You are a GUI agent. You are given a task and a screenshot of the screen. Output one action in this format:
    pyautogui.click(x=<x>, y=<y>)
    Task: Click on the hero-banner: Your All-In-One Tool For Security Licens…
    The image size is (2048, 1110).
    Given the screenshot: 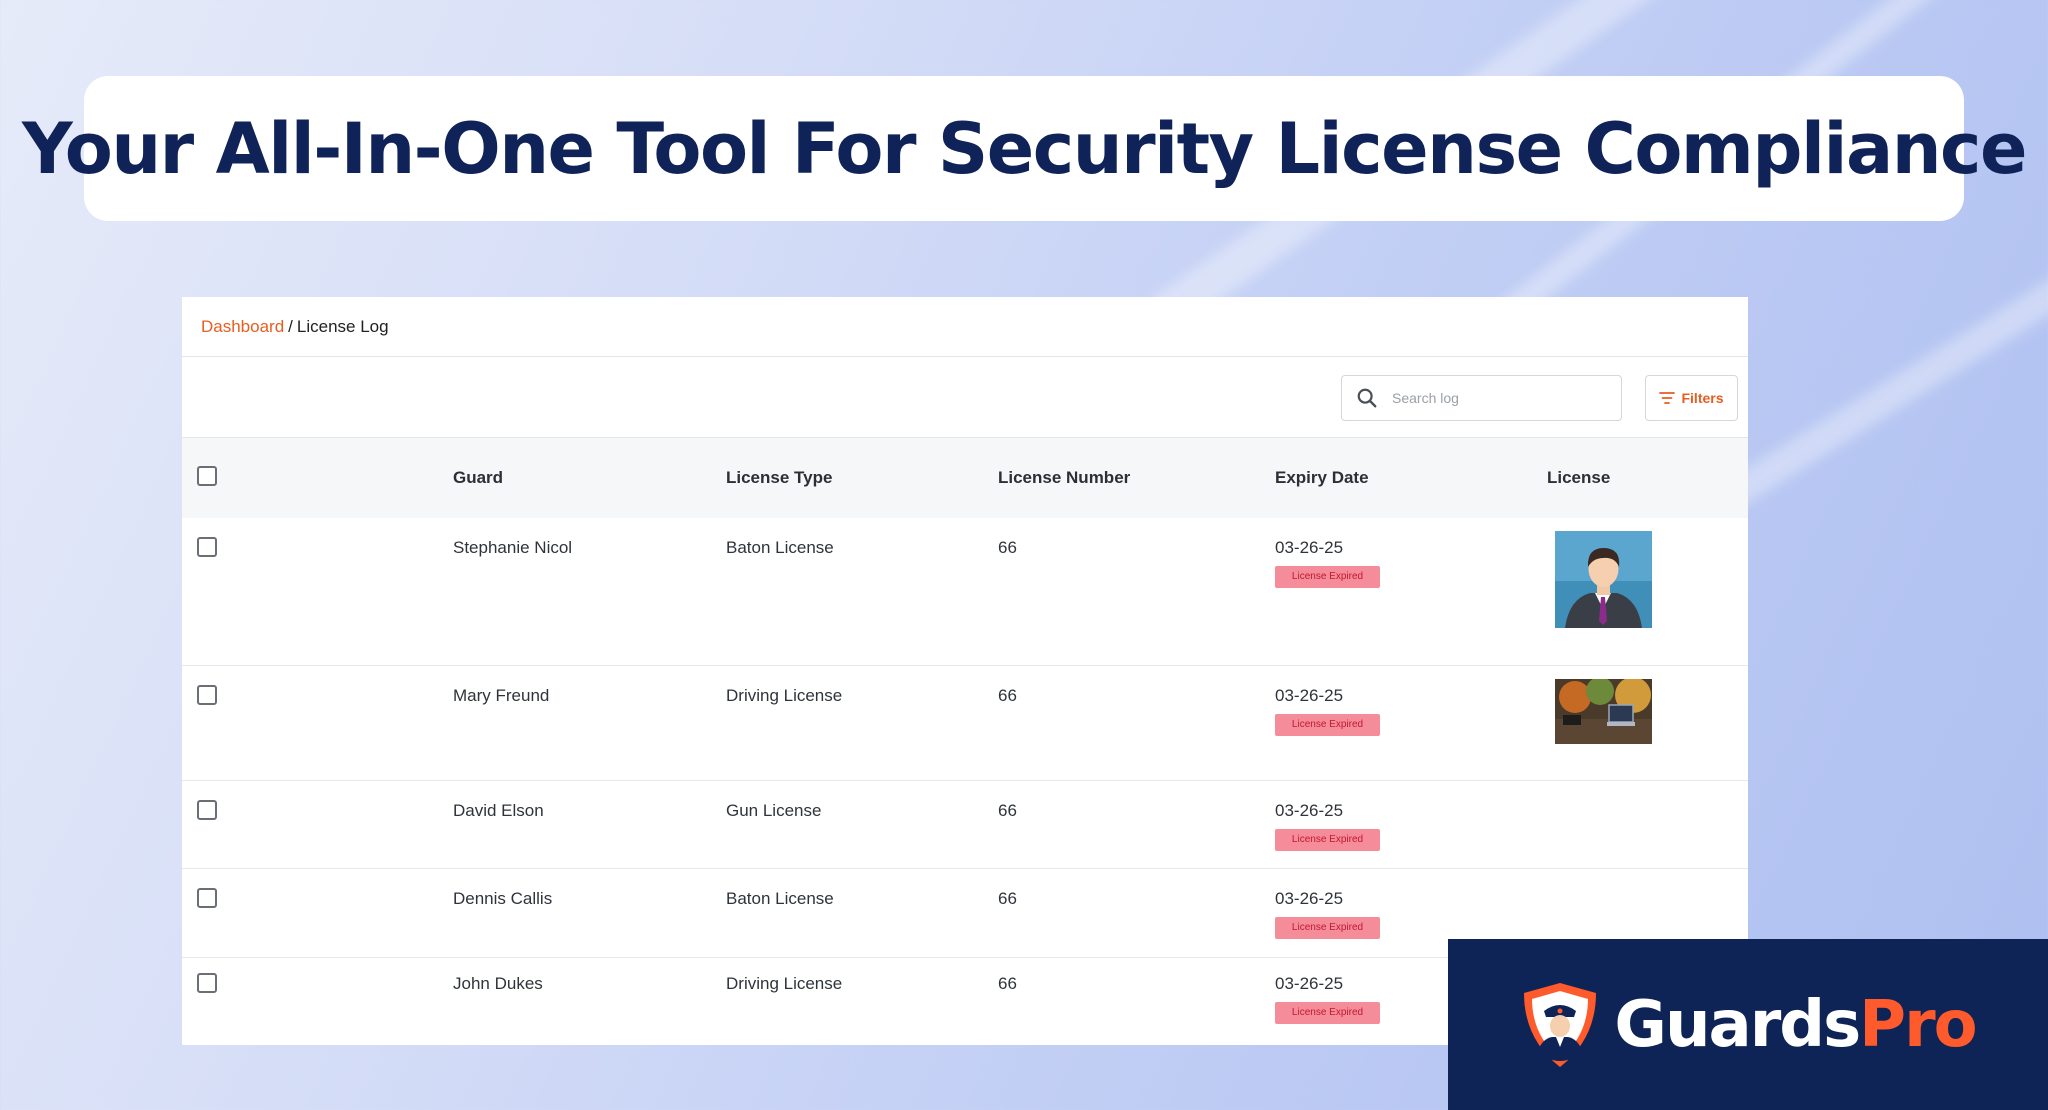 What is the action you would take?
    pyautogui.click(x=1025, y=148)
    